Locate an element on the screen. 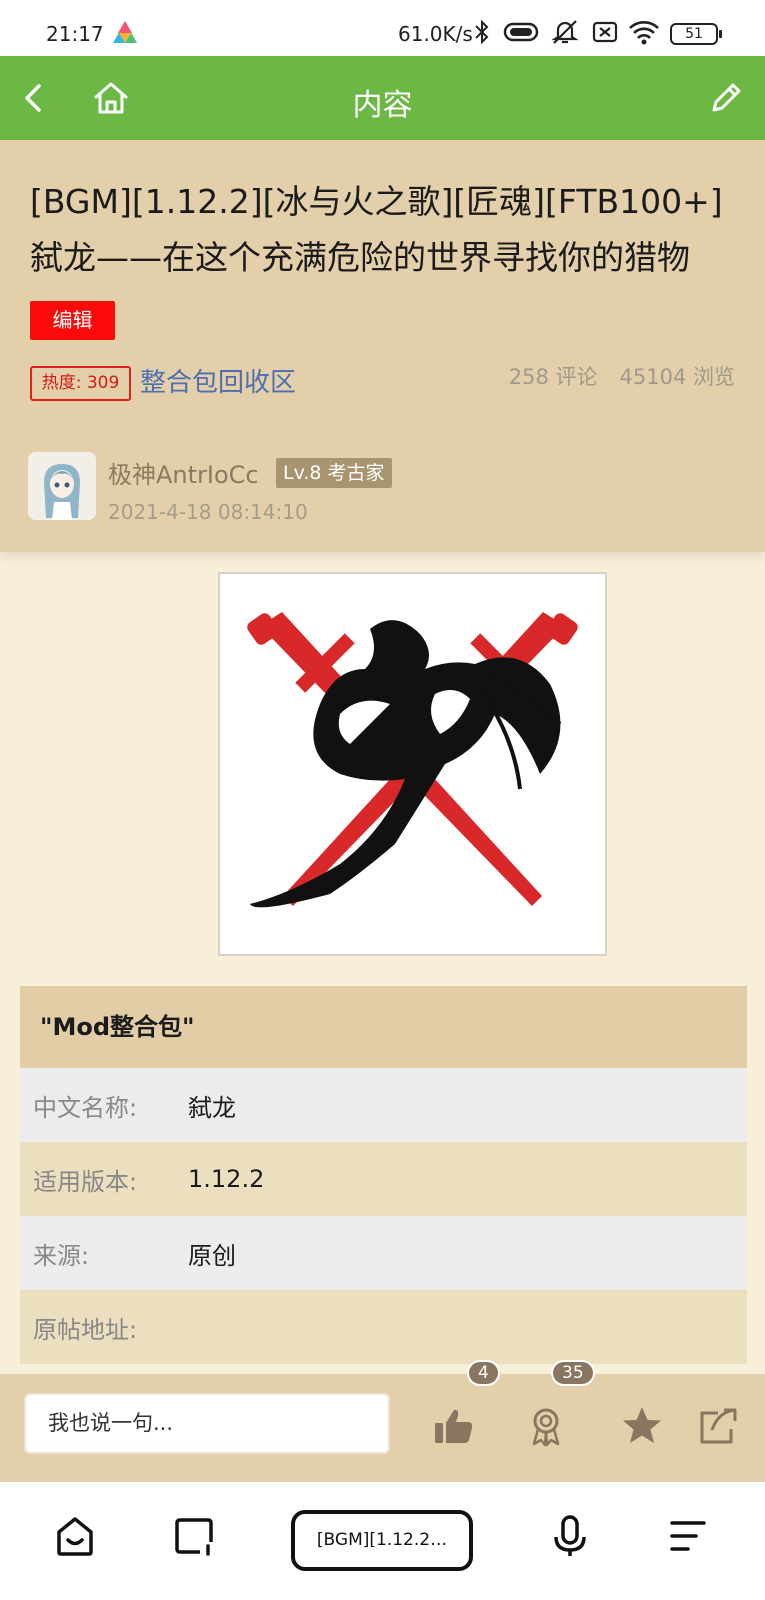 The width and height of the screenshot is (765, 1600). post-date: 2021-4-18 08:14:10 is located at coordinates (208, 512).